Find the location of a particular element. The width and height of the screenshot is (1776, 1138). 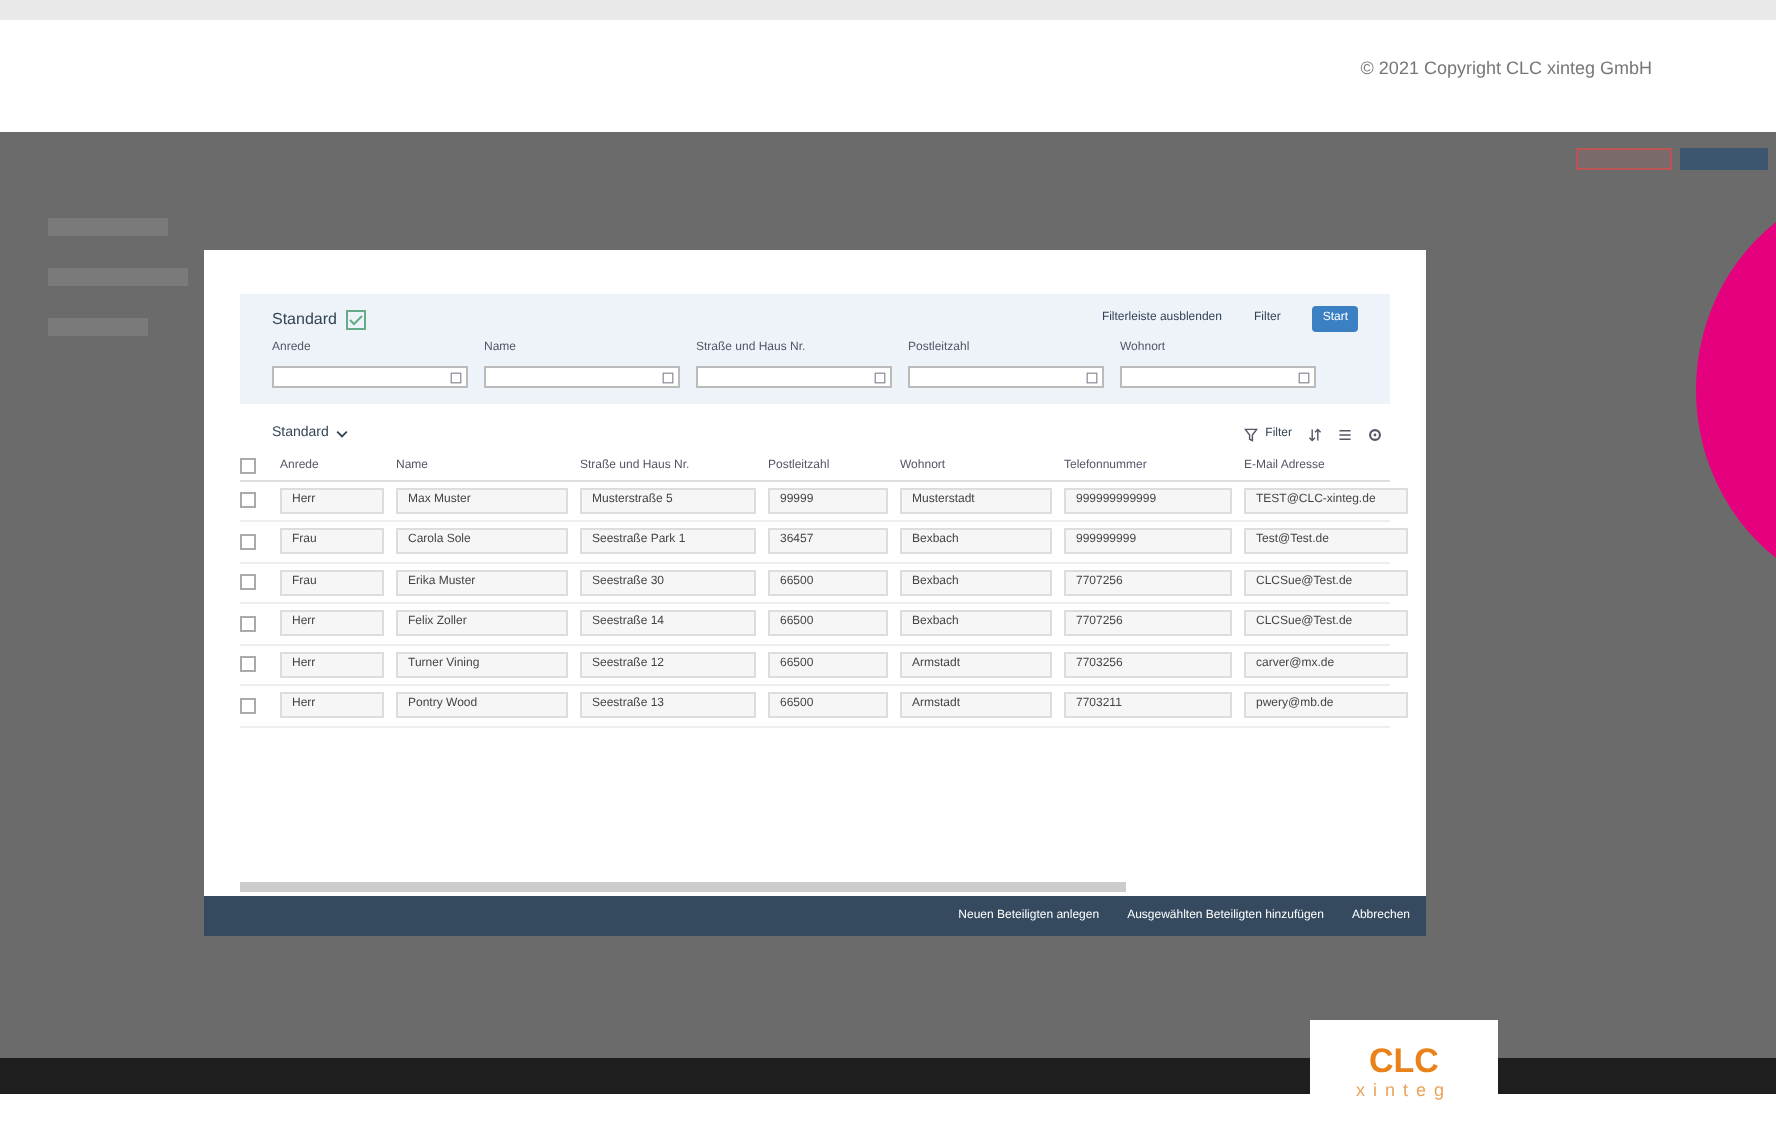

scrollbar is located at coordinates (683, 887).